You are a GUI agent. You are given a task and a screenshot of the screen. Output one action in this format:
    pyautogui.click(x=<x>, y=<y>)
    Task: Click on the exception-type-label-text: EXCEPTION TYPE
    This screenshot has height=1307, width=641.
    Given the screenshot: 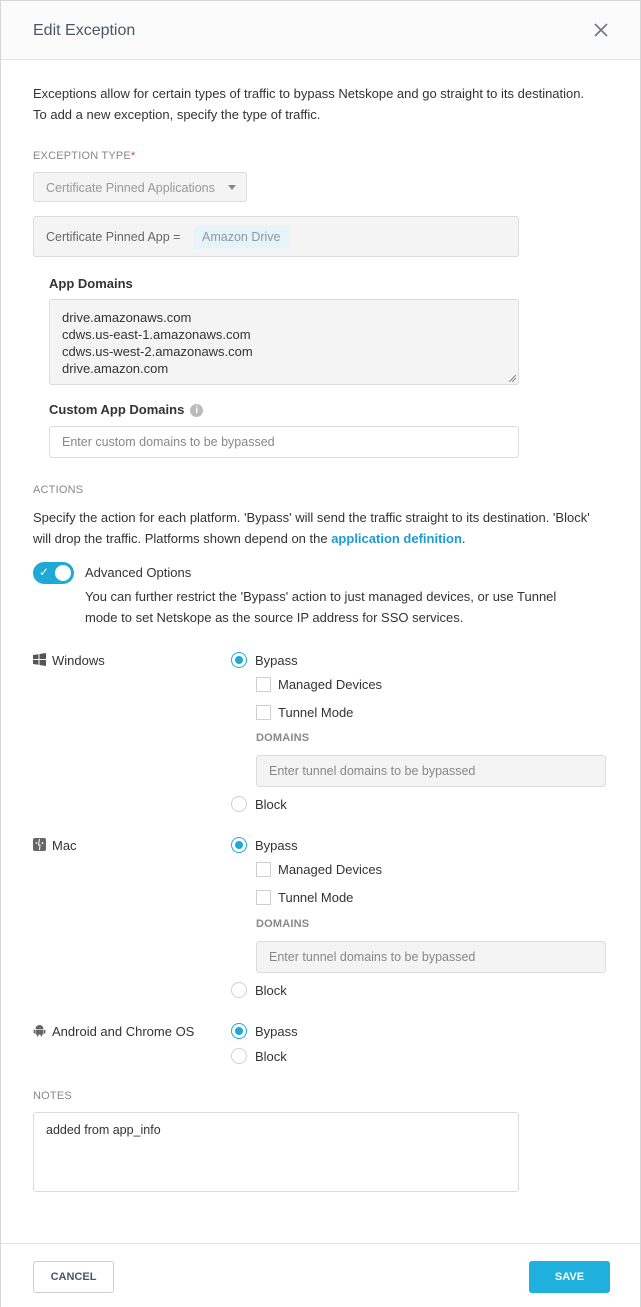 What is the action you would take?
    pyautogui.click(x=82, y=156)
    